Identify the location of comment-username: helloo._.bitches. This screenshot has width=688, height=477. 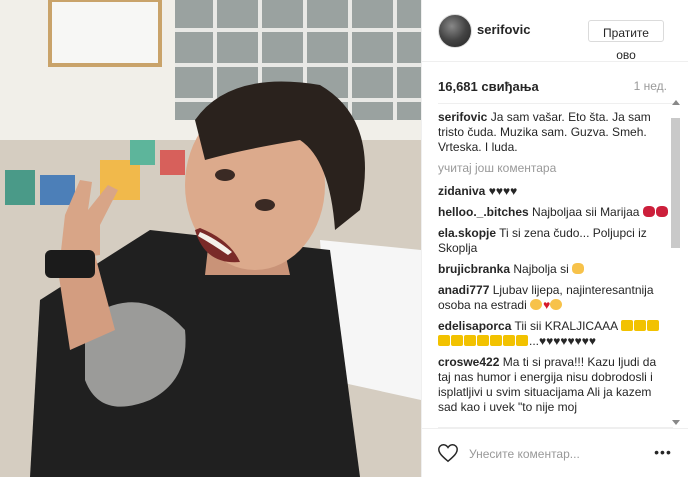
(483, 212).